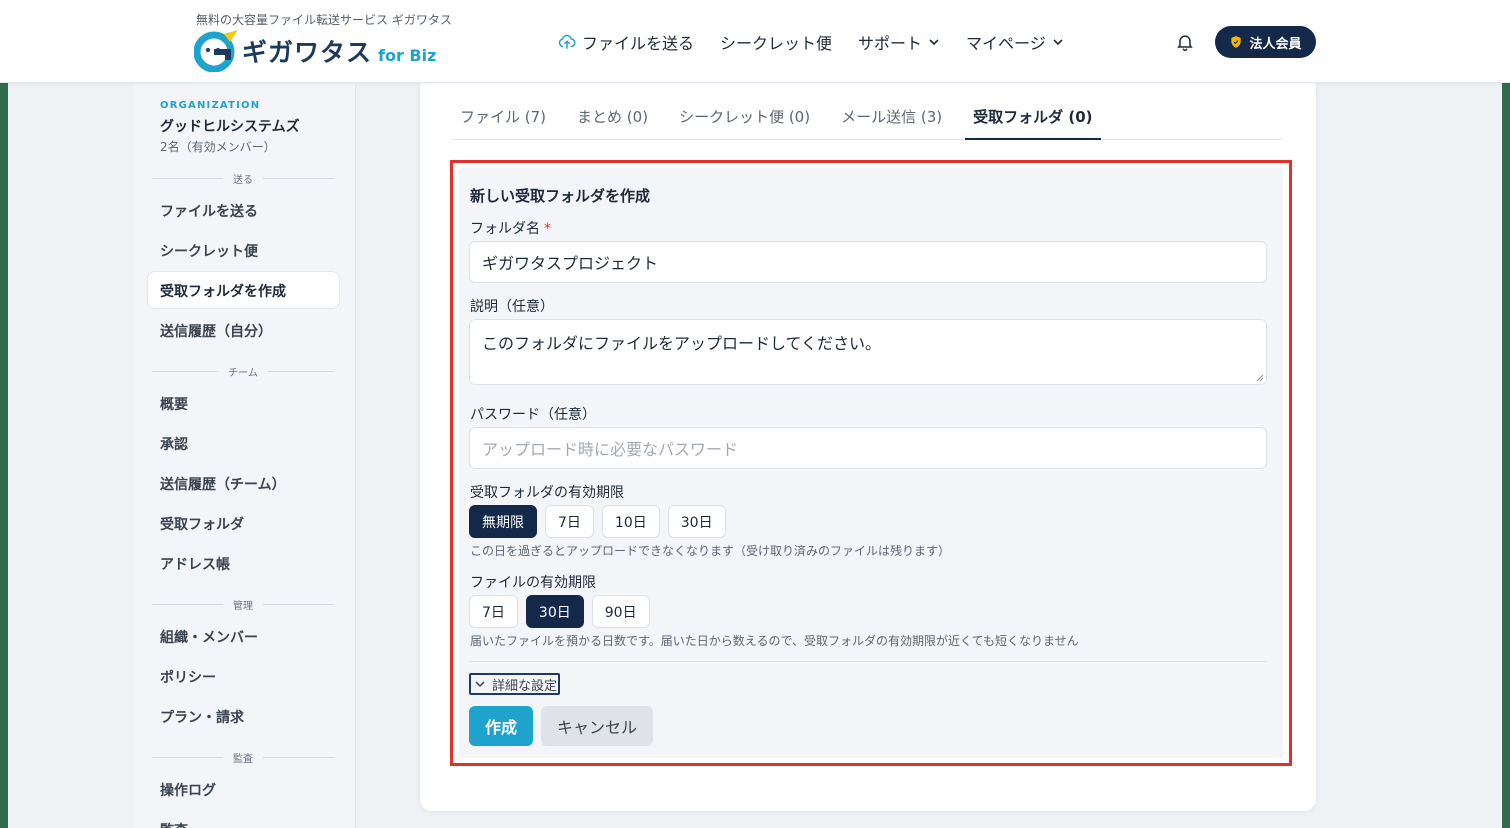  I want to click on sidebar-item-create-folder: 受取フォルダを作成, so click(223, 291).